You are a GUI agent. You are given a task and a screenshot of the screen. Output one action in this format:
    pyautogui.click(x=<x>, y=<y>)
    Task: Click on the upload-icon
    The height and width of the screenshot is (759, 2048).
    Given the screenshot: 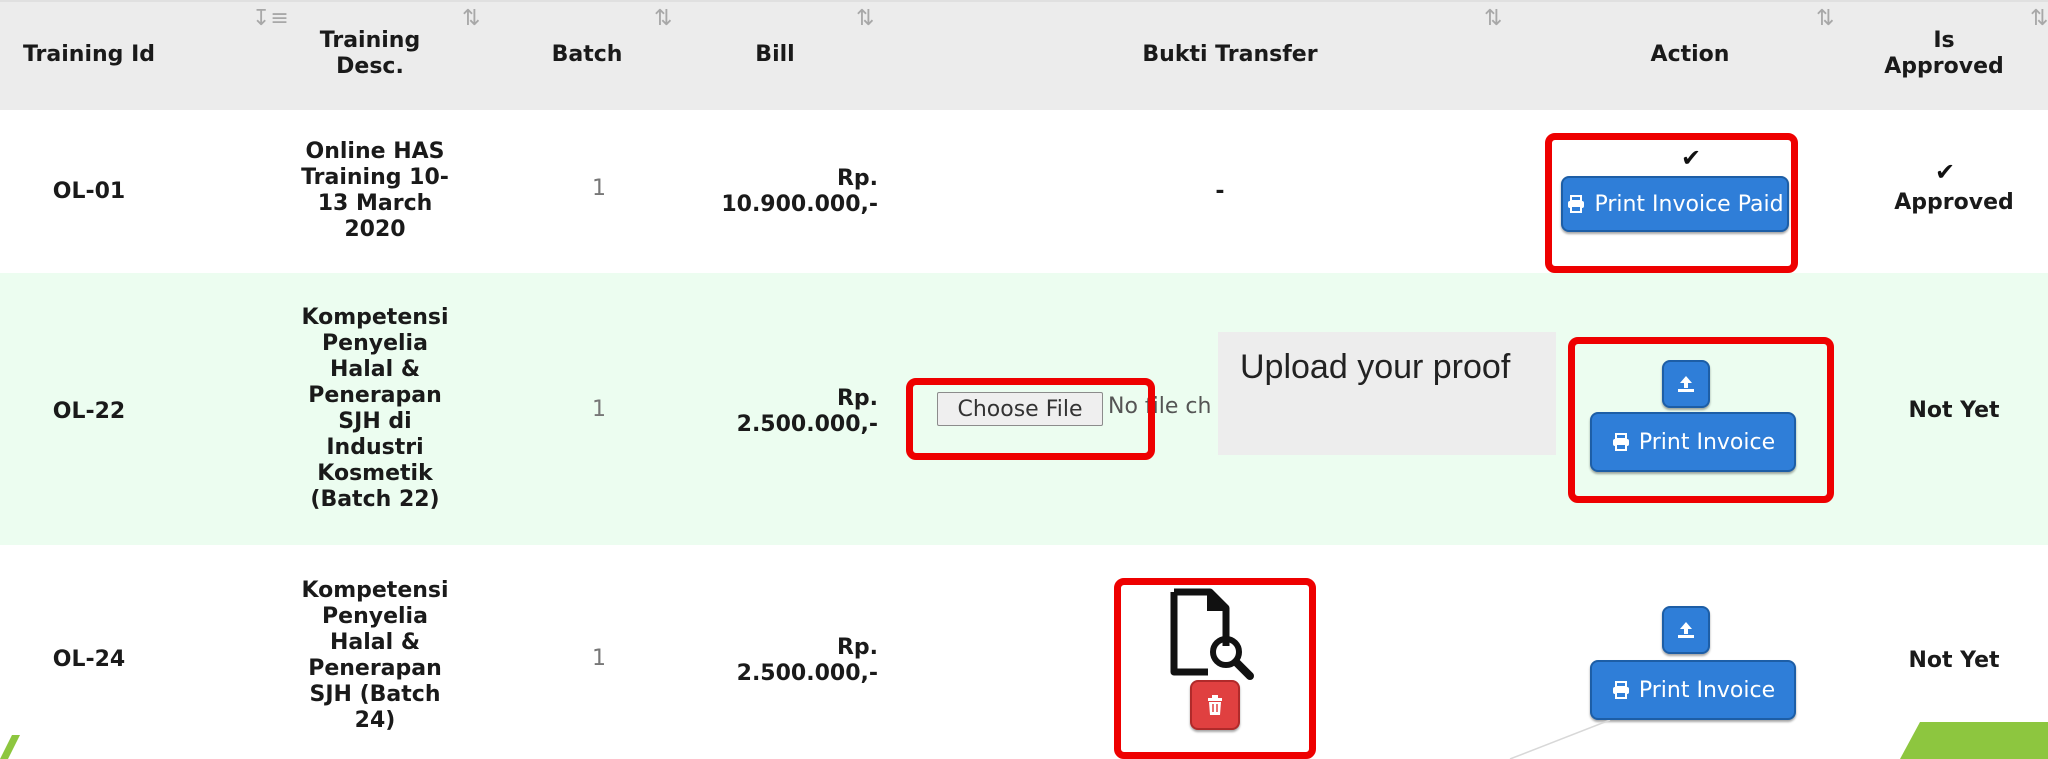 What is the action you would take?
    pyautogui.click(x=1686, y=630)
    